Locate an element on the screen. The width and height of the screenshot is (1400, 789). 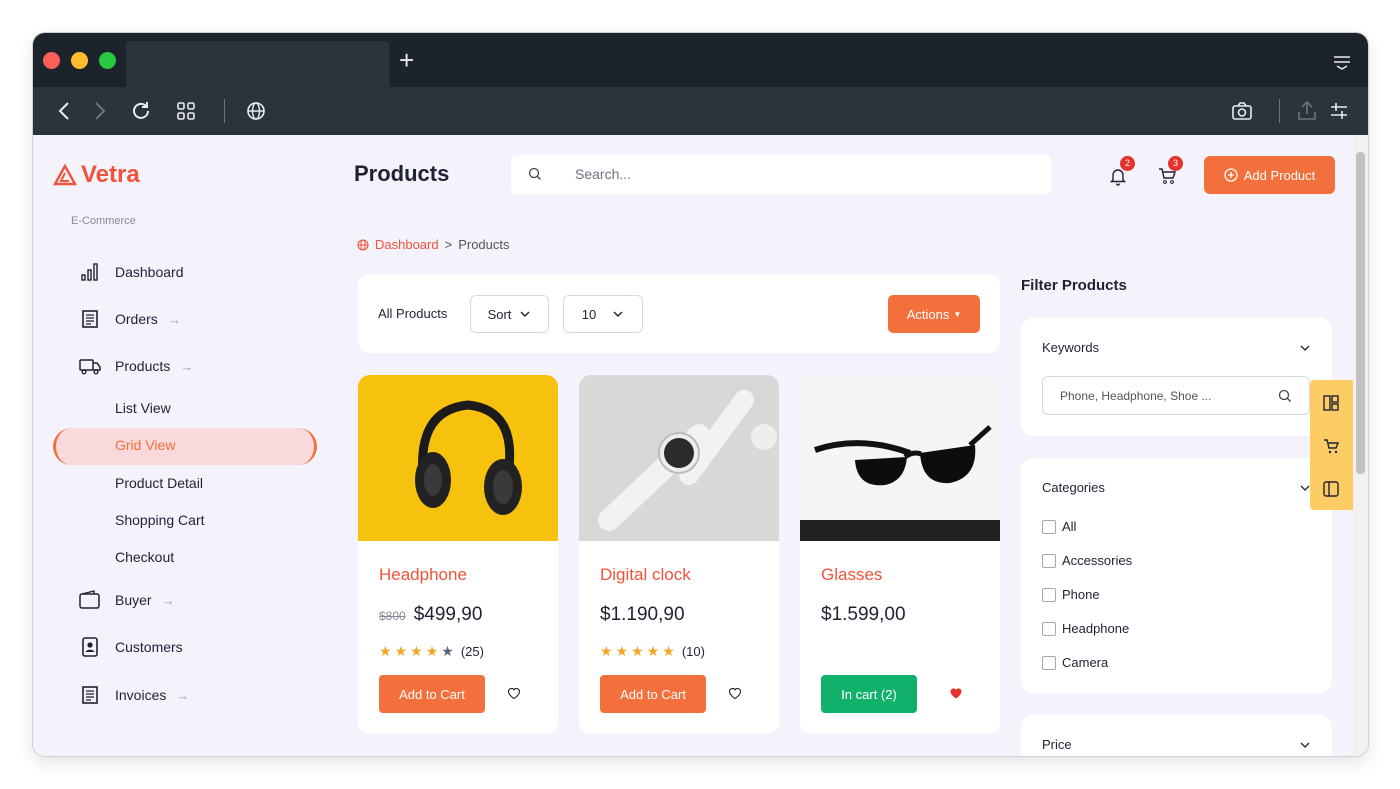
brand-logo: Vetra is located at coordinates (96, 175).